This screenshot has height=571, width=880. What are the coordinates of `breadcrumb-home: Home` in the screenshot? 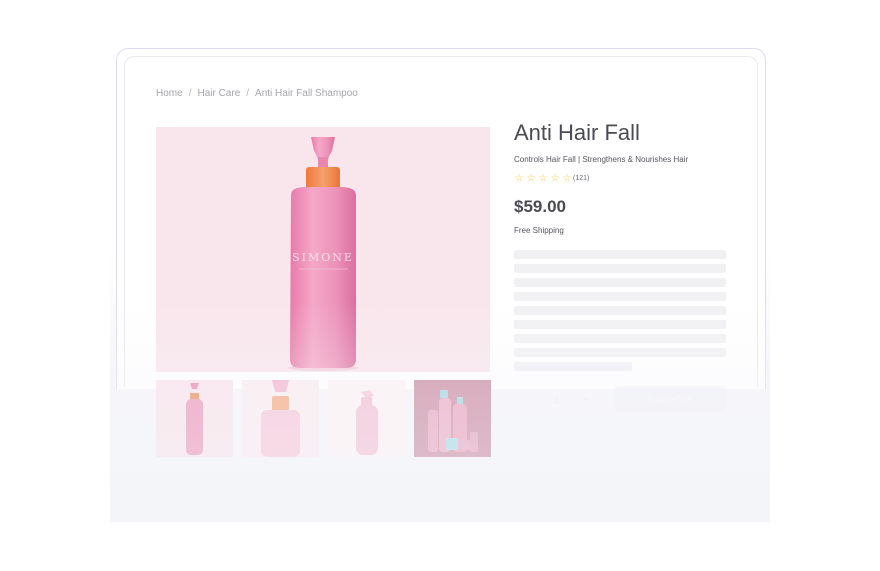 It's located at (169, 93).